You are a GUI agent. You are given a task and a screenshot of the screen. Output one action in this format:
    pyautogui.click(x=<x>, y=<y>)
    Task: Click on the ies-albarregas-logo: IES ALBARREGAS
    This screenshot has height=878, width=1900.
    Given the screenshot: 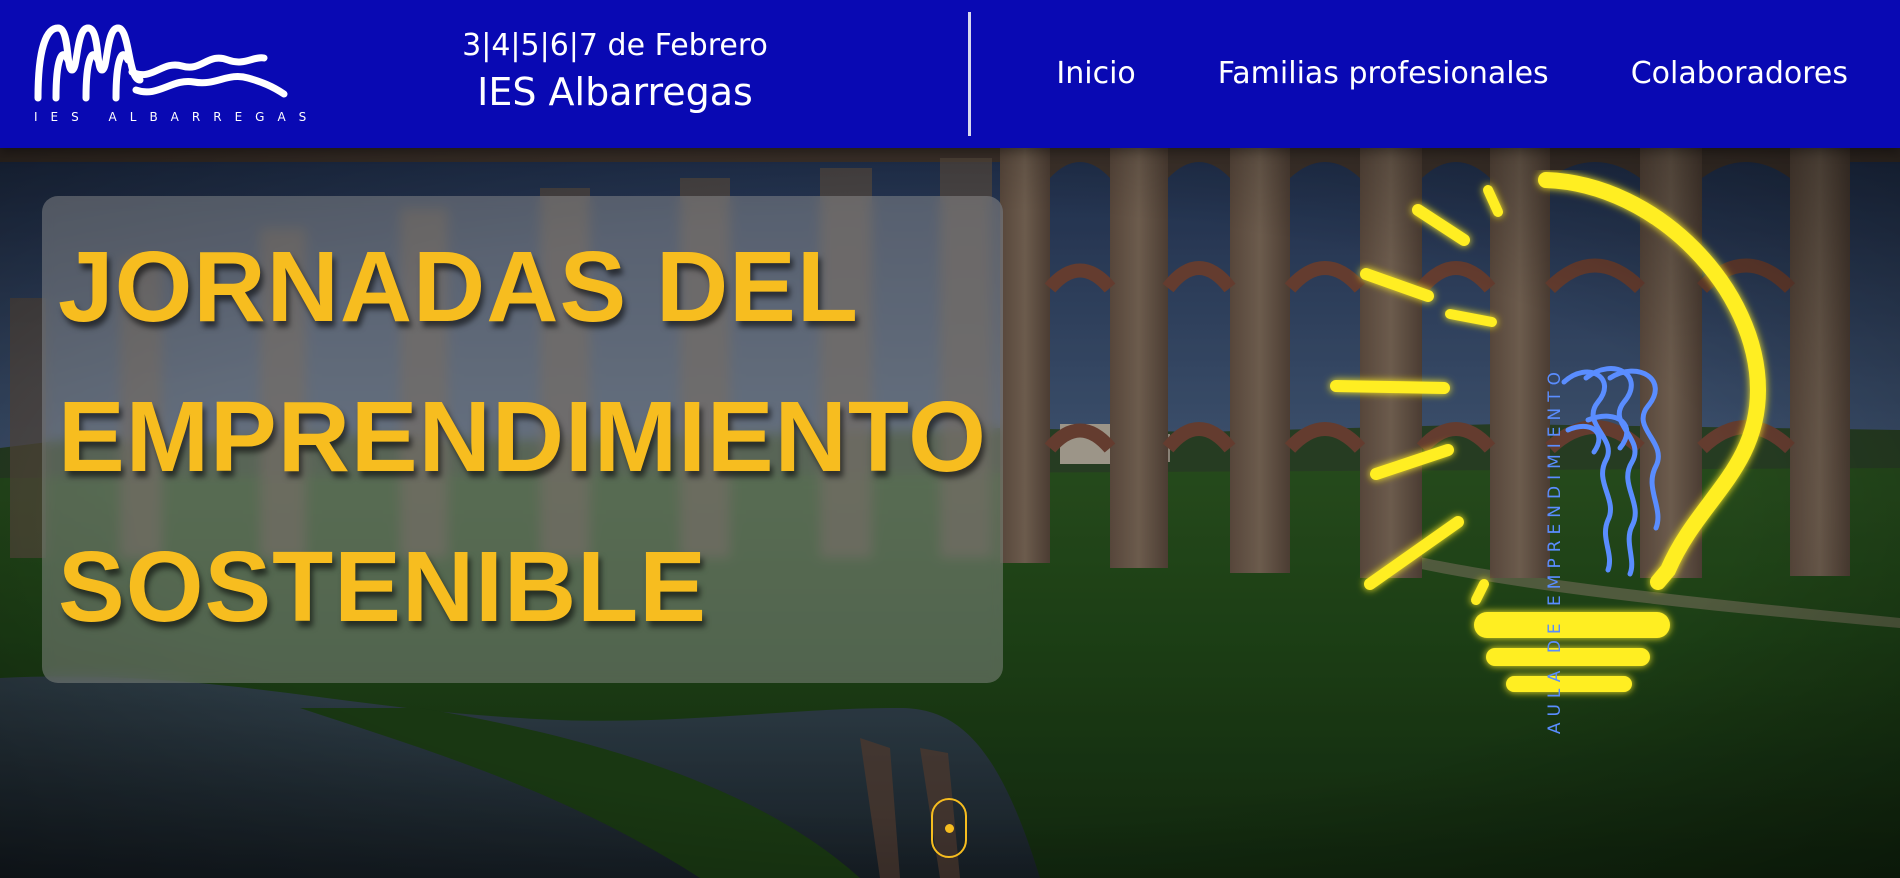 What is the action you would take?
    pyautogui.click(x=176, y=74)
    